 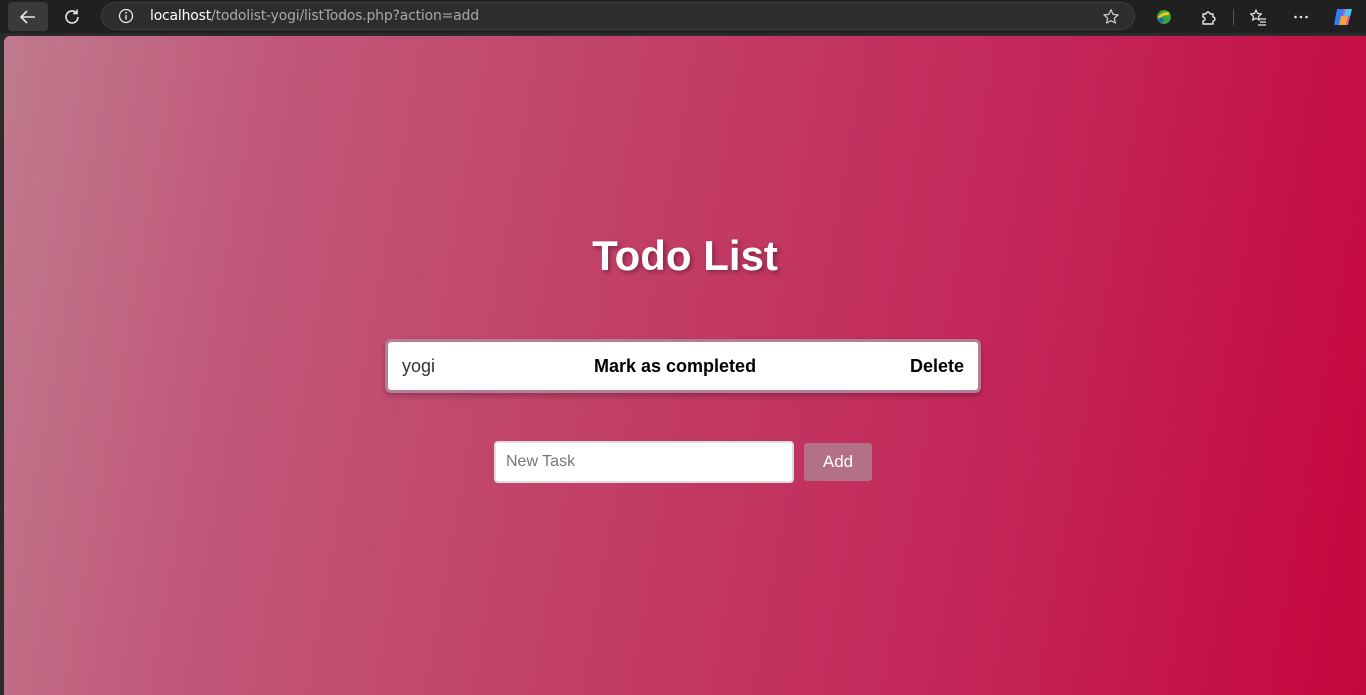 I want to click on more-button, so click(x=1301, y=16).